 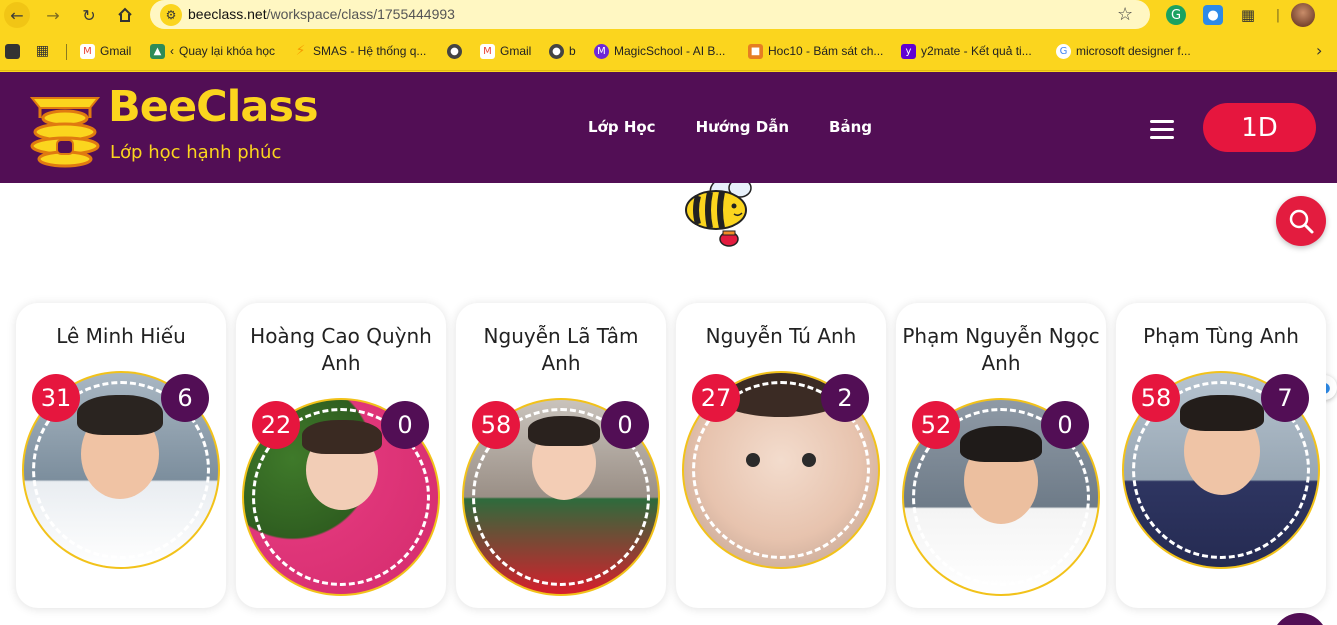 I want to click on url-host: beeclass.net, so click(x=227, y=14).